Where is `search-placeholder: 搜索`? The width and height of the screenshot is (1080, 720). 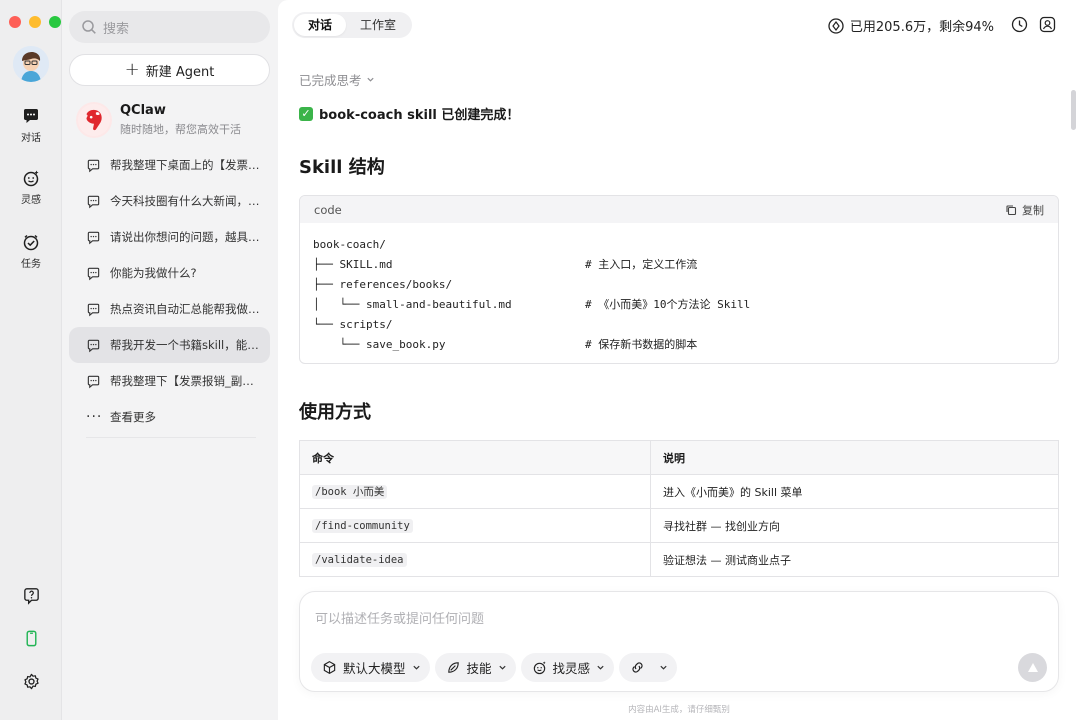
search-placeholder: 搜索 is located at coordinates (116, 29).